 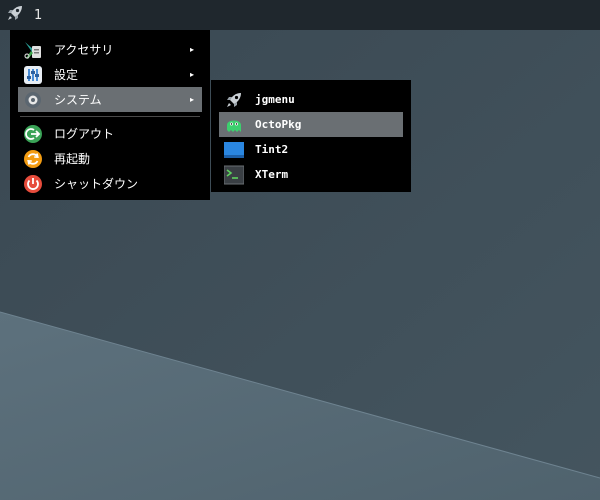 I want to click on main-menu: アクセサリ ▸ 設定 ▸ システム ▸ ログアウト 再起動 シャットダウン, so click(x=110, y=115).